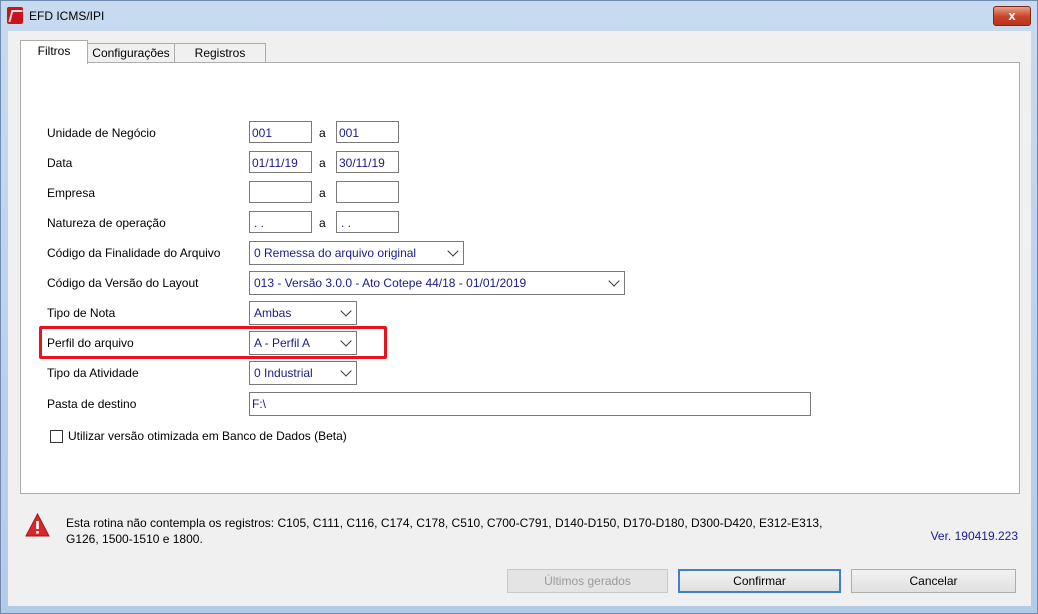 The width and height of the screenshot is (1038, 614). What do you see at coordinates (587, 581) in the screenshot?
I see `ultimos-gerados-button: Últimos gerados` at bounding box center [587, 581].